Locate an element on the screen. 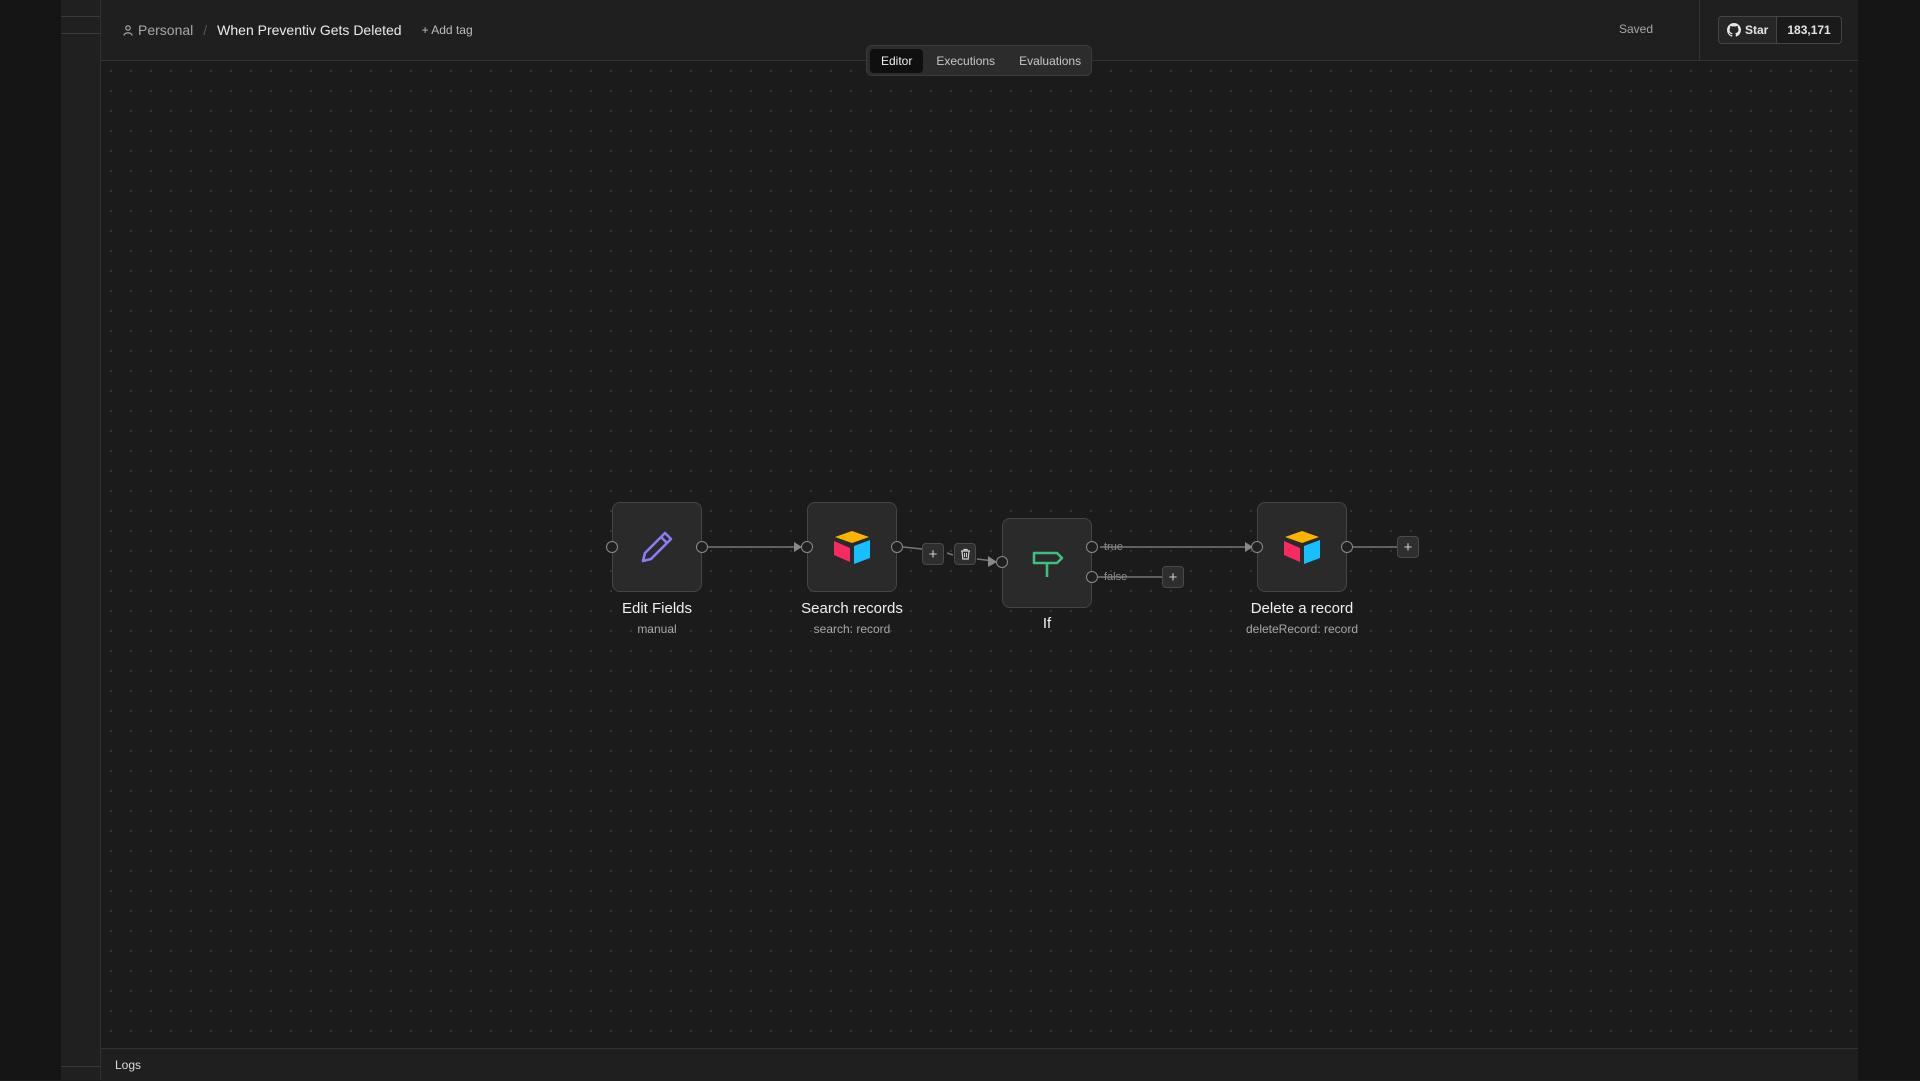 This screenshot has height=1081, width=1920. node-subtitle: deleteRecord: record is located at coordinates (1302, 629).